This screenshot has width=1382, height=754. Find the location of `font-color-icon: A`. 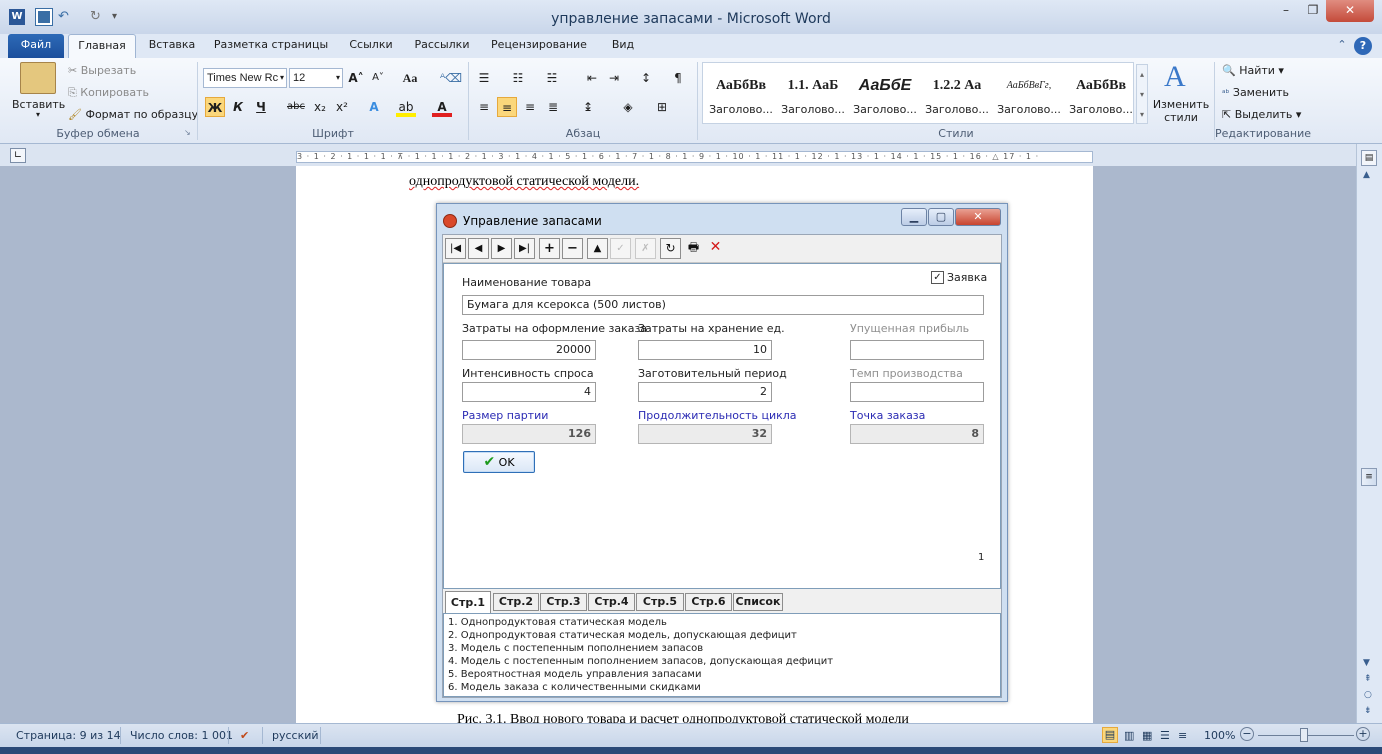

font-color-icon: A is located at coordinates (442, 107).